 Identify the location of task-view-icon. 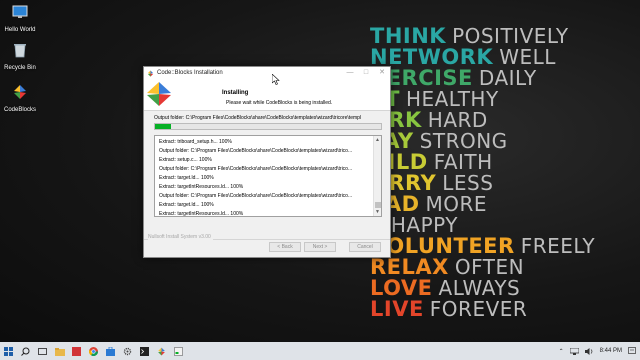
(42, 351).